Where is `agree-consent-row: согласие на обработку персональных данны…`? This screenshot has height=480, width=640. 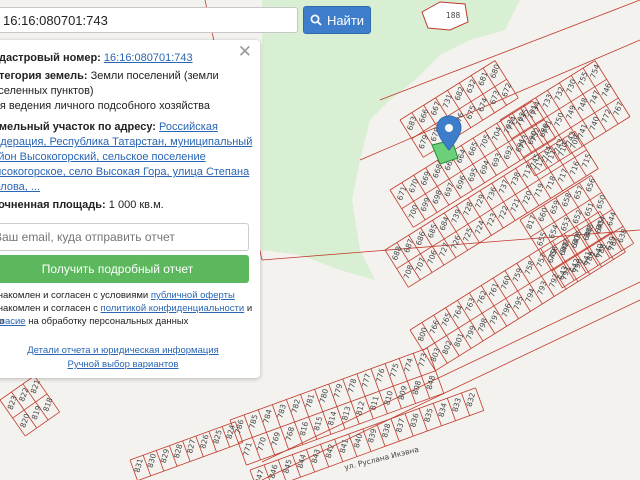
agree-consent-row: согласие на обработку персональных данны… is located at coordinates (94, 321).